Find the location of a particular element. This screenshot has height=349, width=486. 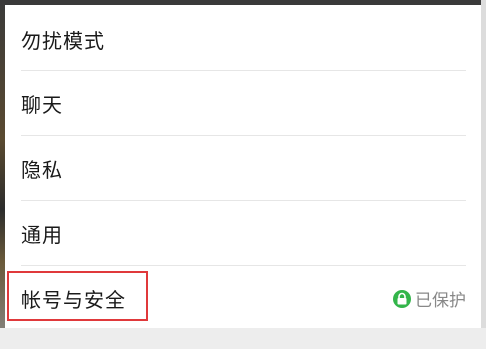

background-bottom-area is located at coordinates (243, 338).